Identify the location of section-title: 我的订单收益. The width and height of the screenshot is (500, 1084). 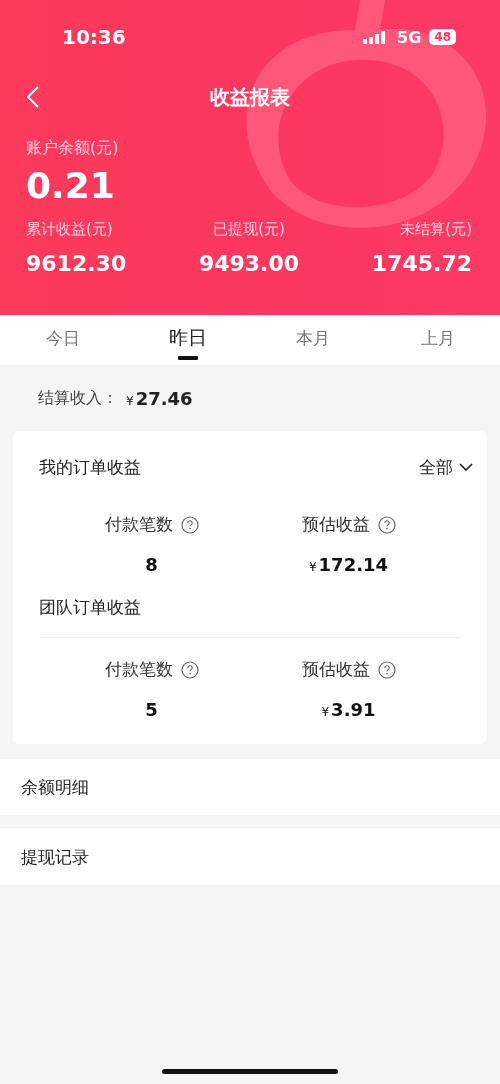
(90, 467).